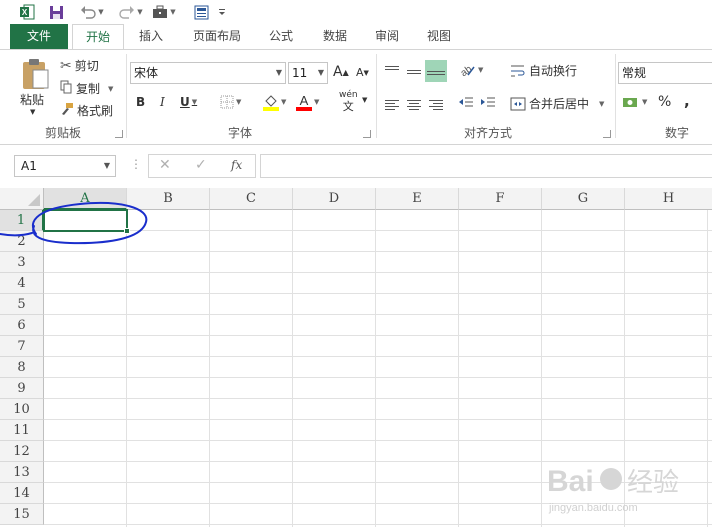 This screenshot has height=527, width=712. What do you see at coordinates (22, 388) in the screenshot?
I see `row-header-9: 9` at bounding box center [22, 388].